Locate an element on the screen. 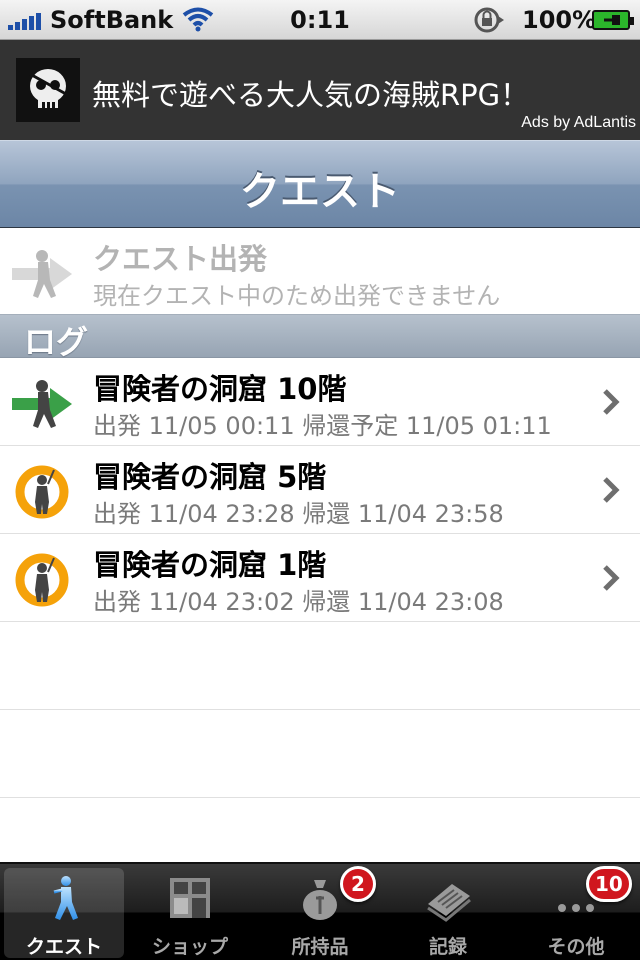 Image resolution: width=640 pixels, height=960 pixels. tab-bar: クエスト ショップ 所持品 2 記録 その他 10 is located at coordinates (320, 911).